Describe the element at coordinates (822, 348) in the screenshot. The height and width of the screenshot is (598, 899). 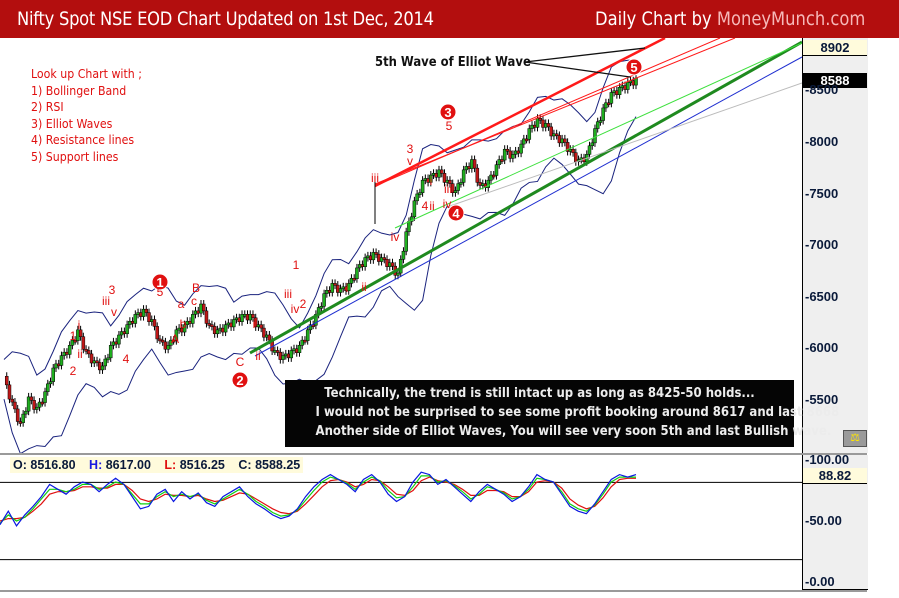
I see `price-tick-label: -6000` at that location.